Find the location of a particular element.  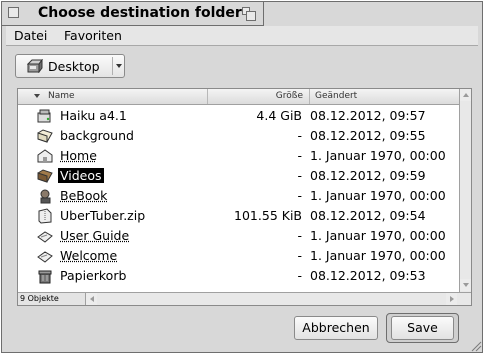

file-name: Videos is located at coordinates (81, 175).